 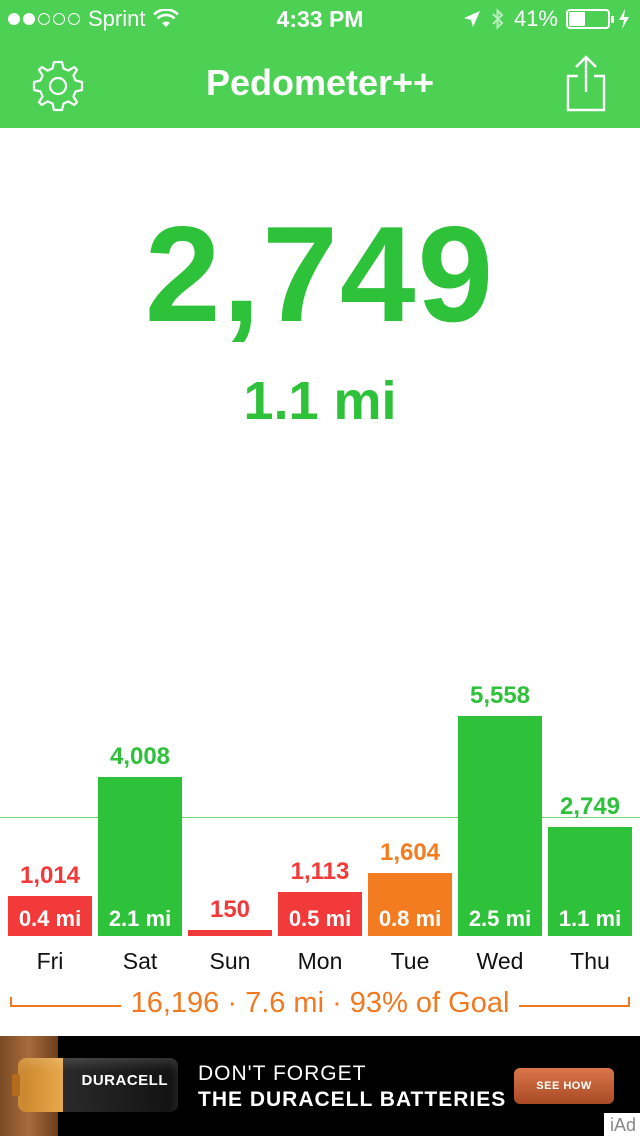 I want to click on ad-brand: DURACELL, so click(x=124, y=1080).